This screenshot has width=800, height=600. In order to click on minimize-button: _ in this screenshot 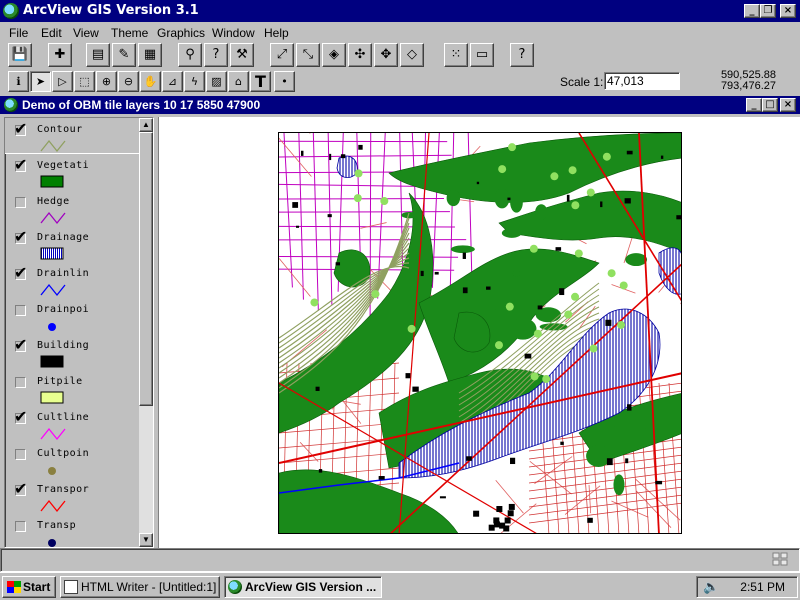, I will do `click(752, 11)`.